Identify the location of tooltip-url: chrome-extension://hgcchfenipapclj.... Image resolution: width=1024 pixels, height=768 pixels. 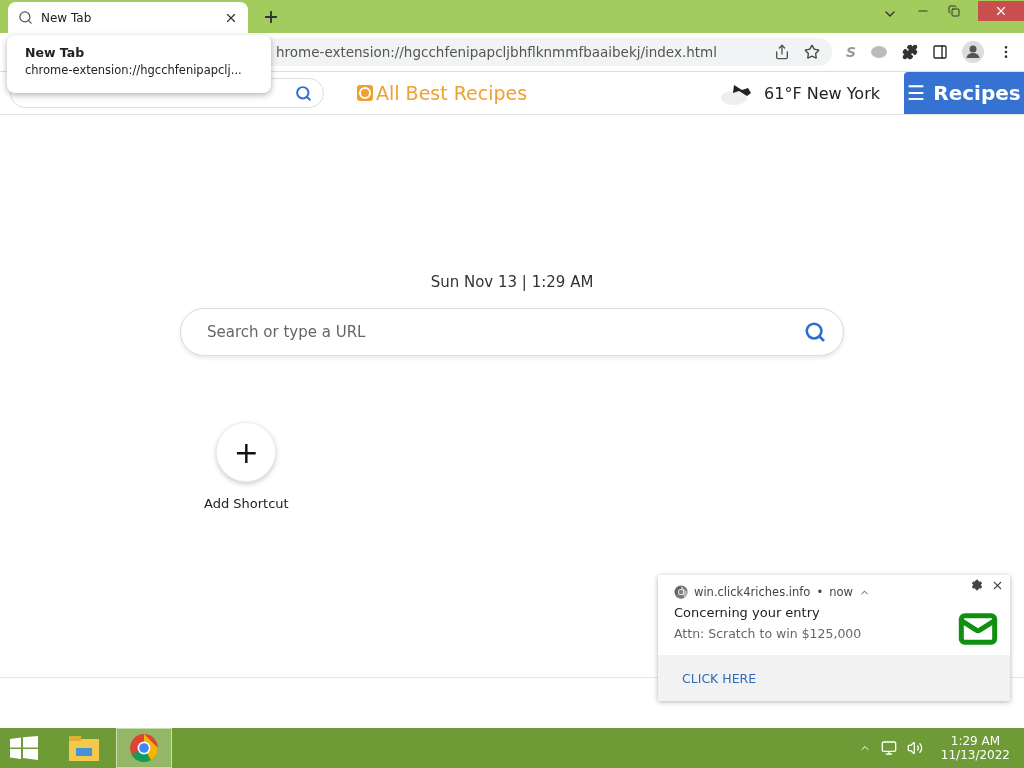
(134, 70).